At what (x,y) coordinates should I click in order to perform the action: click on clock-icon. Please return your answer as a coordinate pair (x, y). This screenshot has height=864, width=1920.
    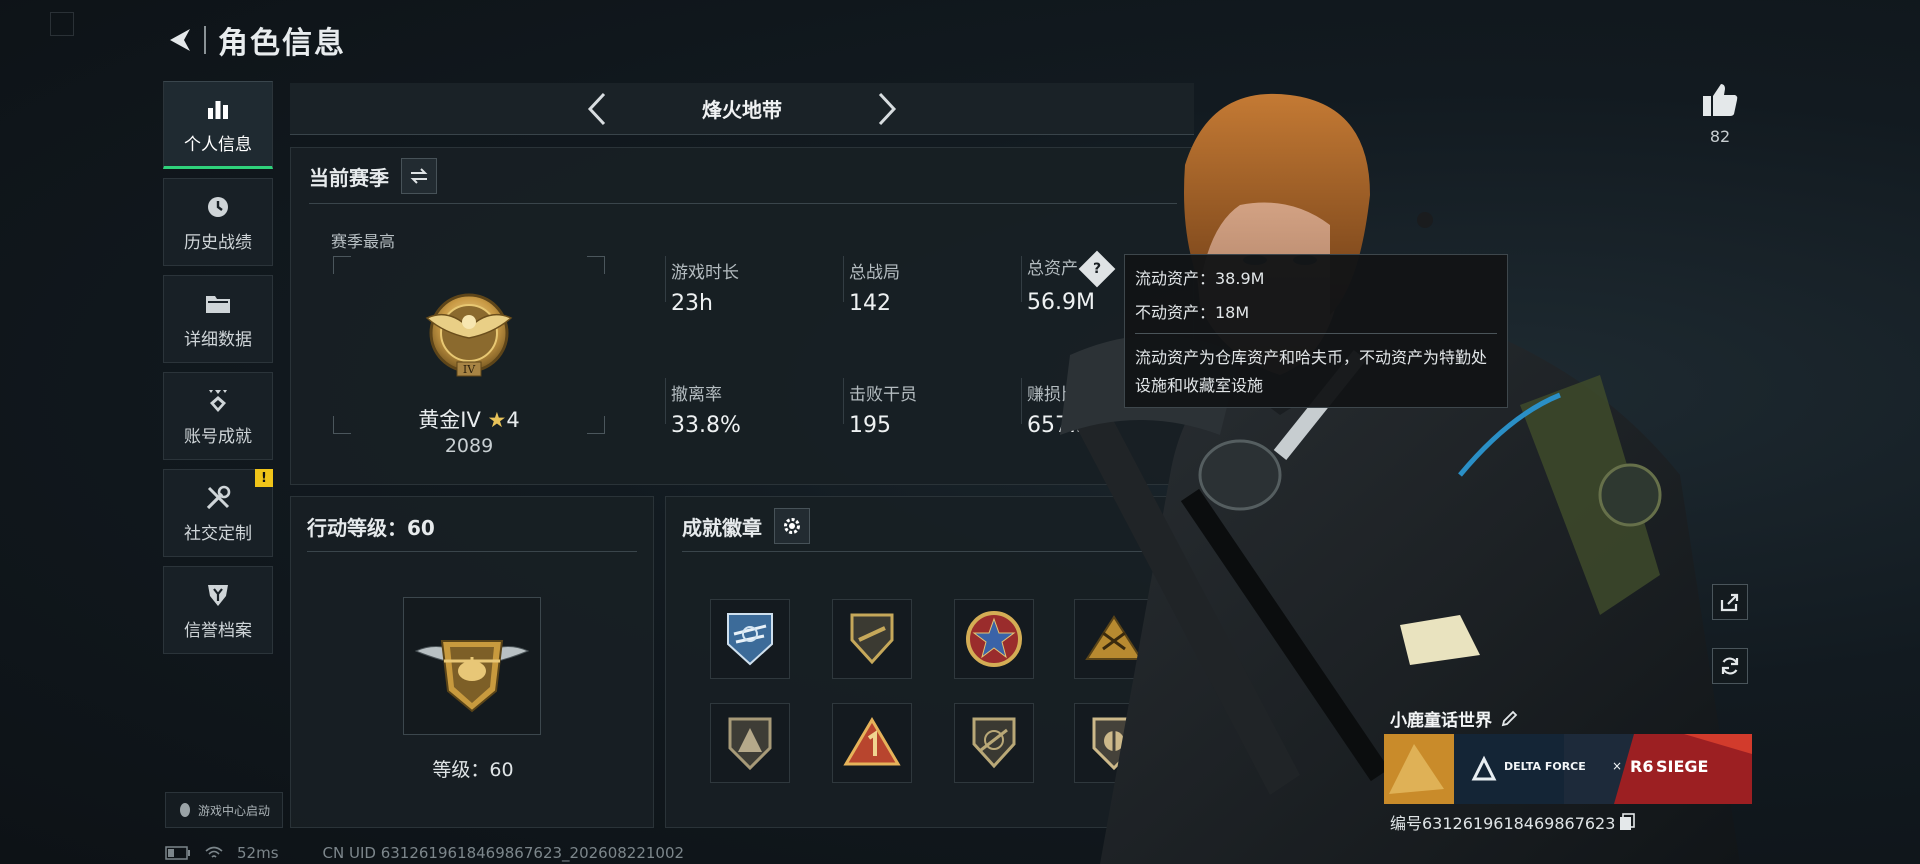
    Looking at the image, I should click on (218, 207).